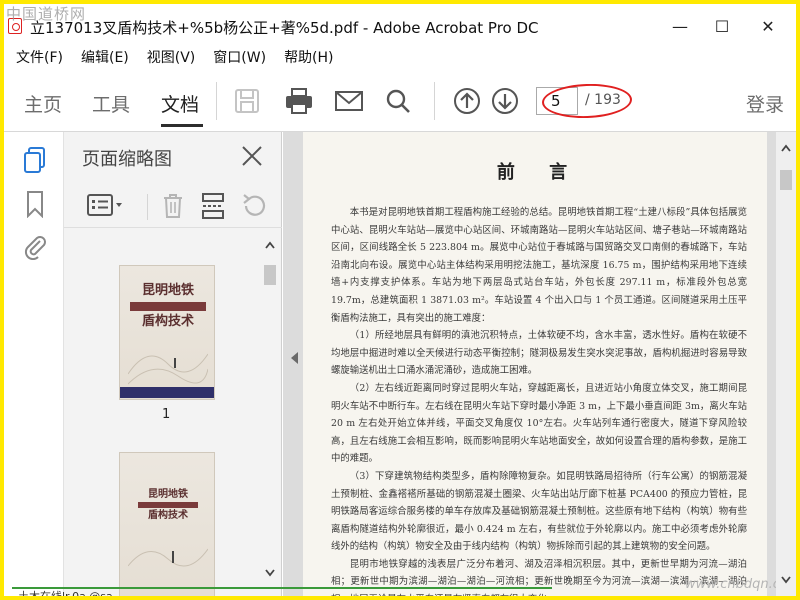 This screenshot has width=800, height=600. What do you see at coordinates (765, 103) in the screenshot?
I see `login-button: 登录` at bounding box center [765, 103].